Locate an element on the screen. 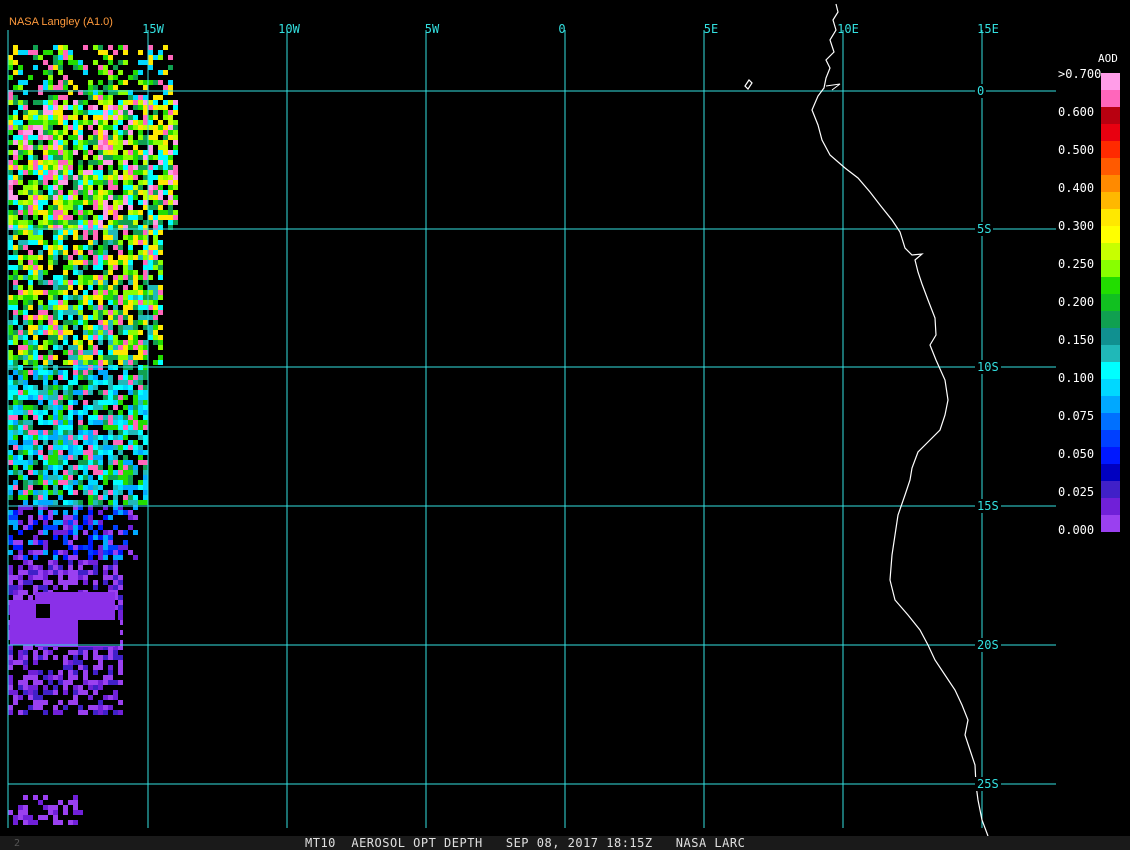 The width and height of the screenshot is (1130, 850). legend-label: 0.300 is located at coordinates (1076, 226).